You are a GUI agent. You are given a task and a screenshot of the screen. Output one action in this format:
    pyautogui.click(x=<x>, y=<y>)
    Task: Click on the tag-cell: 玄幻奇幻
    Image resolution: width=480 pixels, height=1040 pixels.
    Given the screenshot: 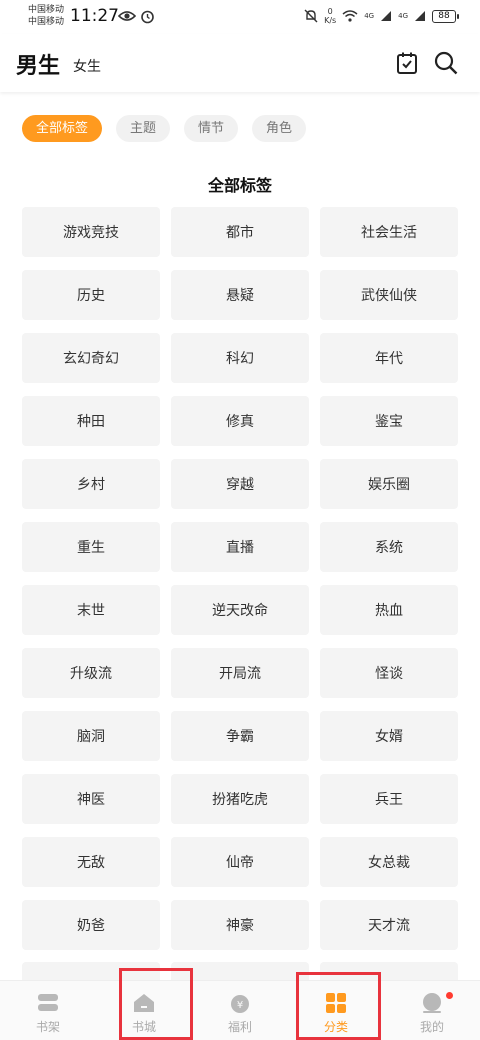 What is the action you would take?
    pyautogui.click(x=91, y=358)
    